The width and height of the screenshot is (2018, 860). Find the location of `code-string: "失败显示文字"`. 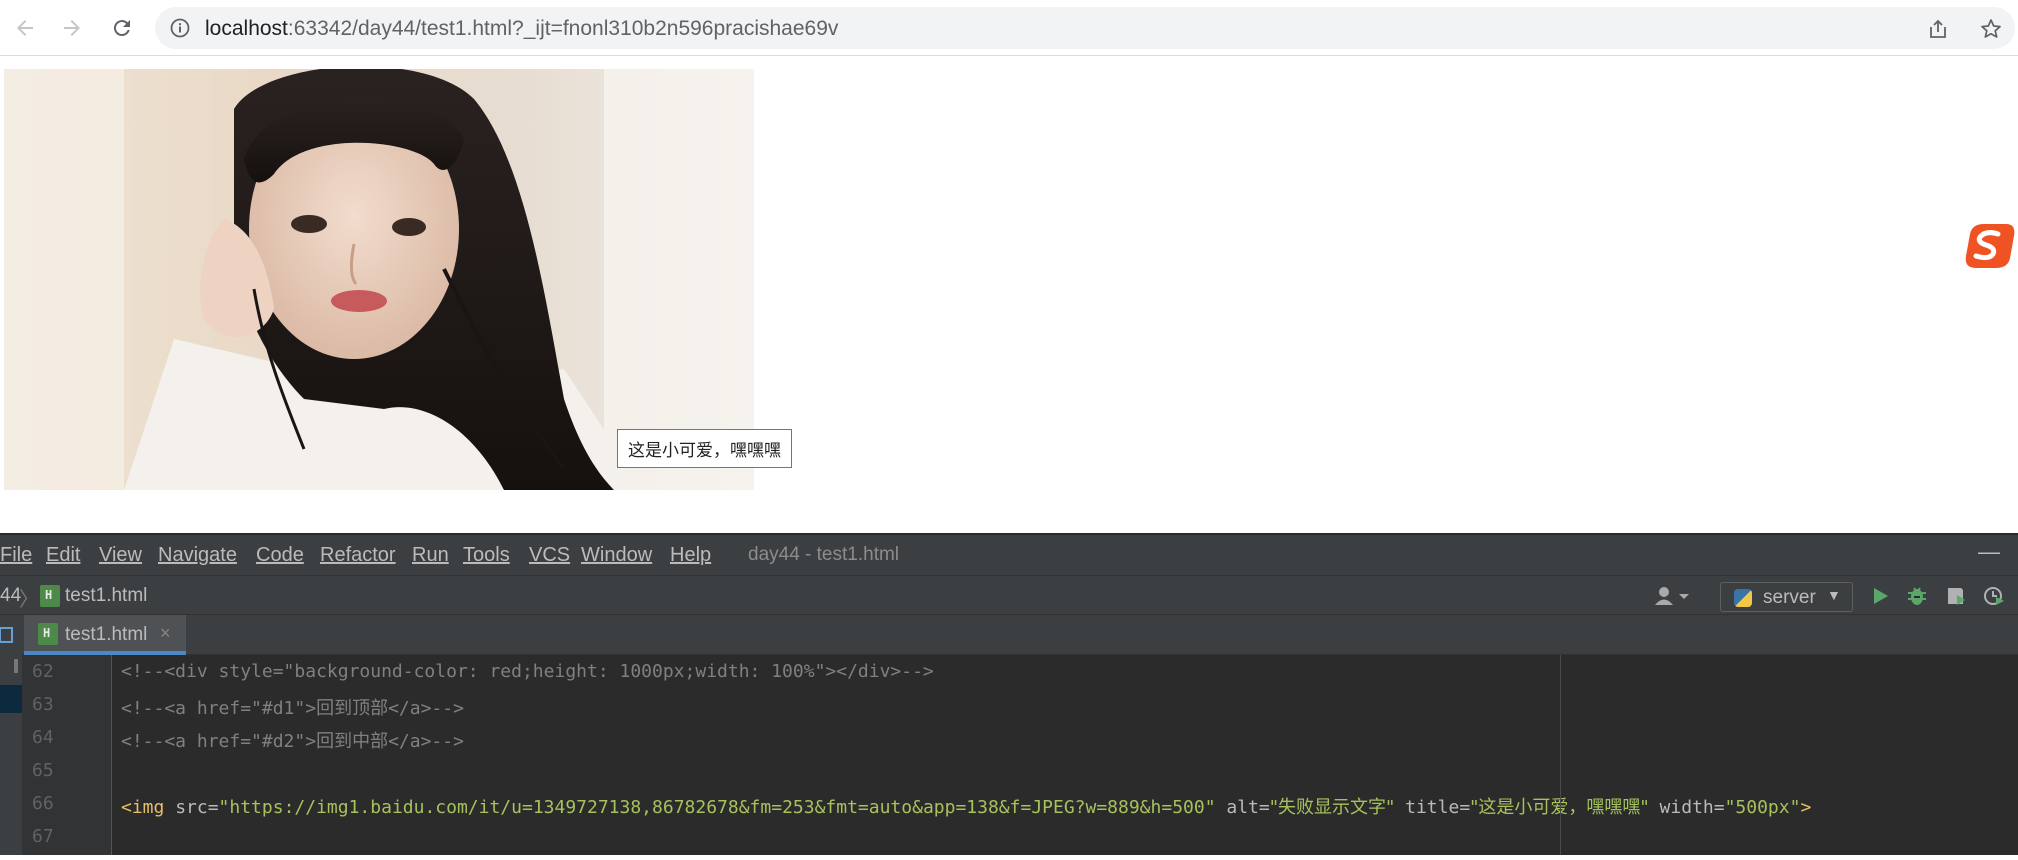

code-string: "失败显示文字" is located at coordinates (1332, 807).